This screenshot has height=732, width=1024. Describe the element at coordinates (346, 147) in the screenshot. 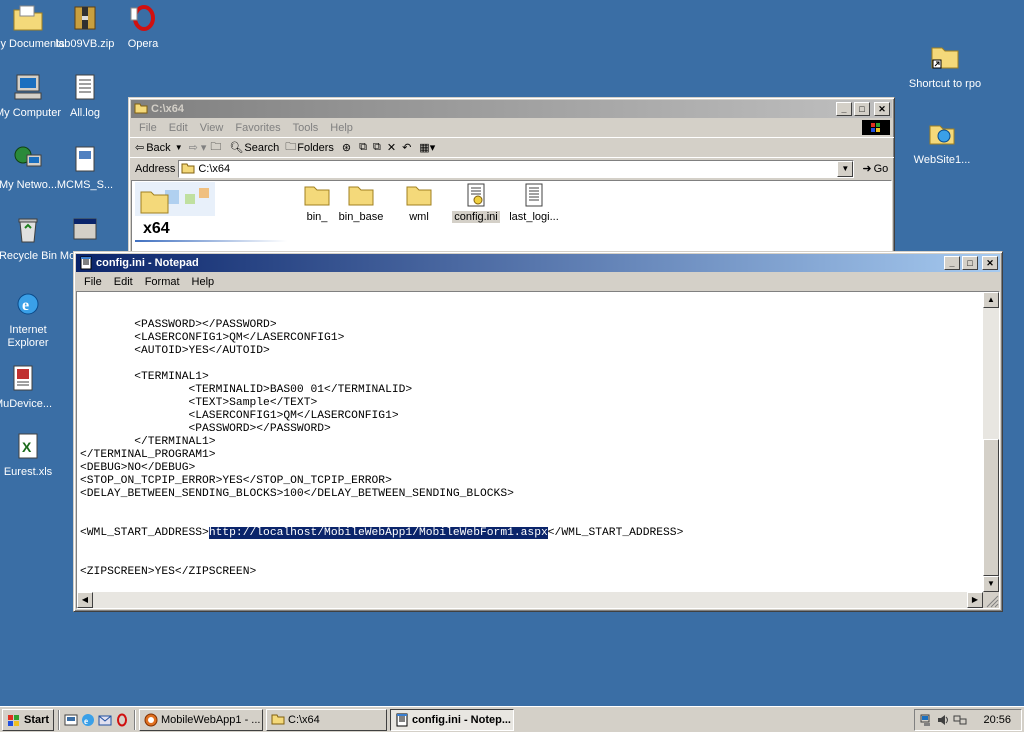

I see `history-icon: ⊛` at that location.